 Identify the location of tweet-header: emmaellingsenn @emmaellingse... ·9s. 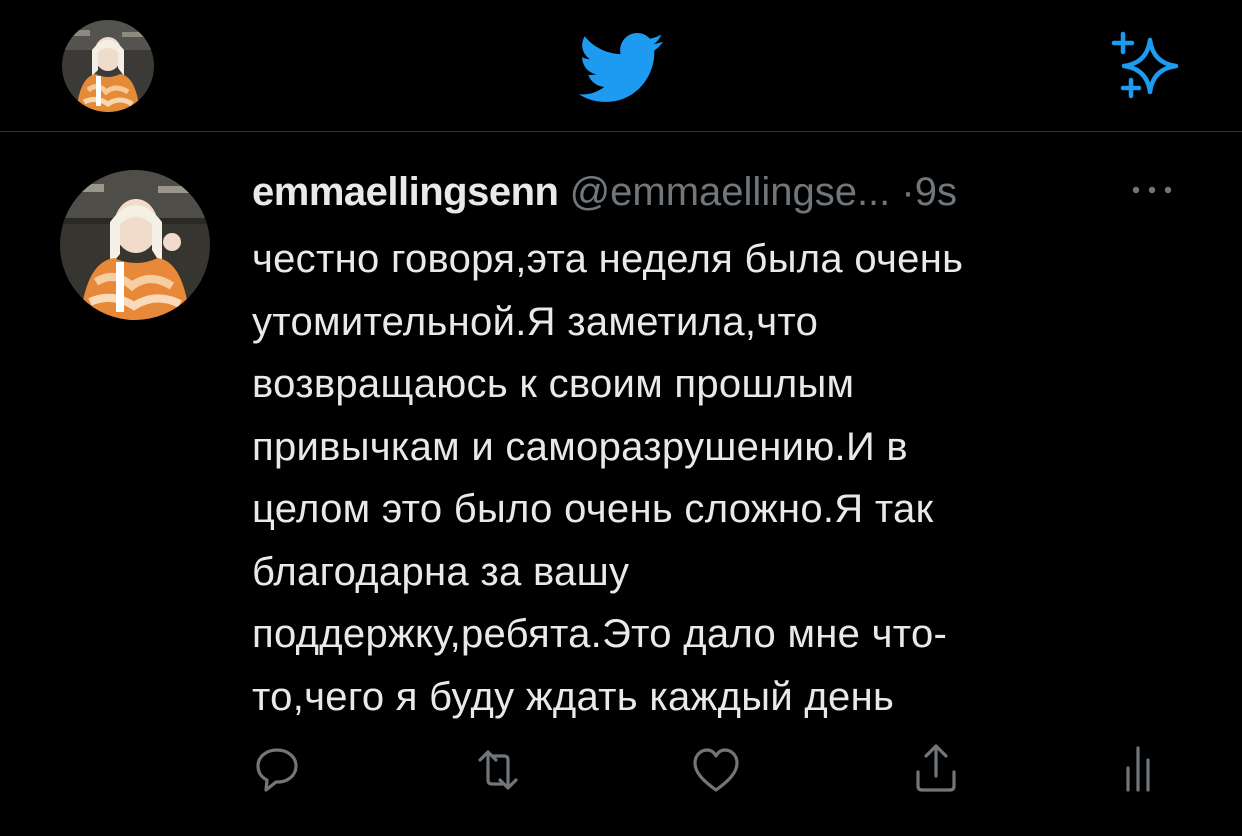
(722, 192).